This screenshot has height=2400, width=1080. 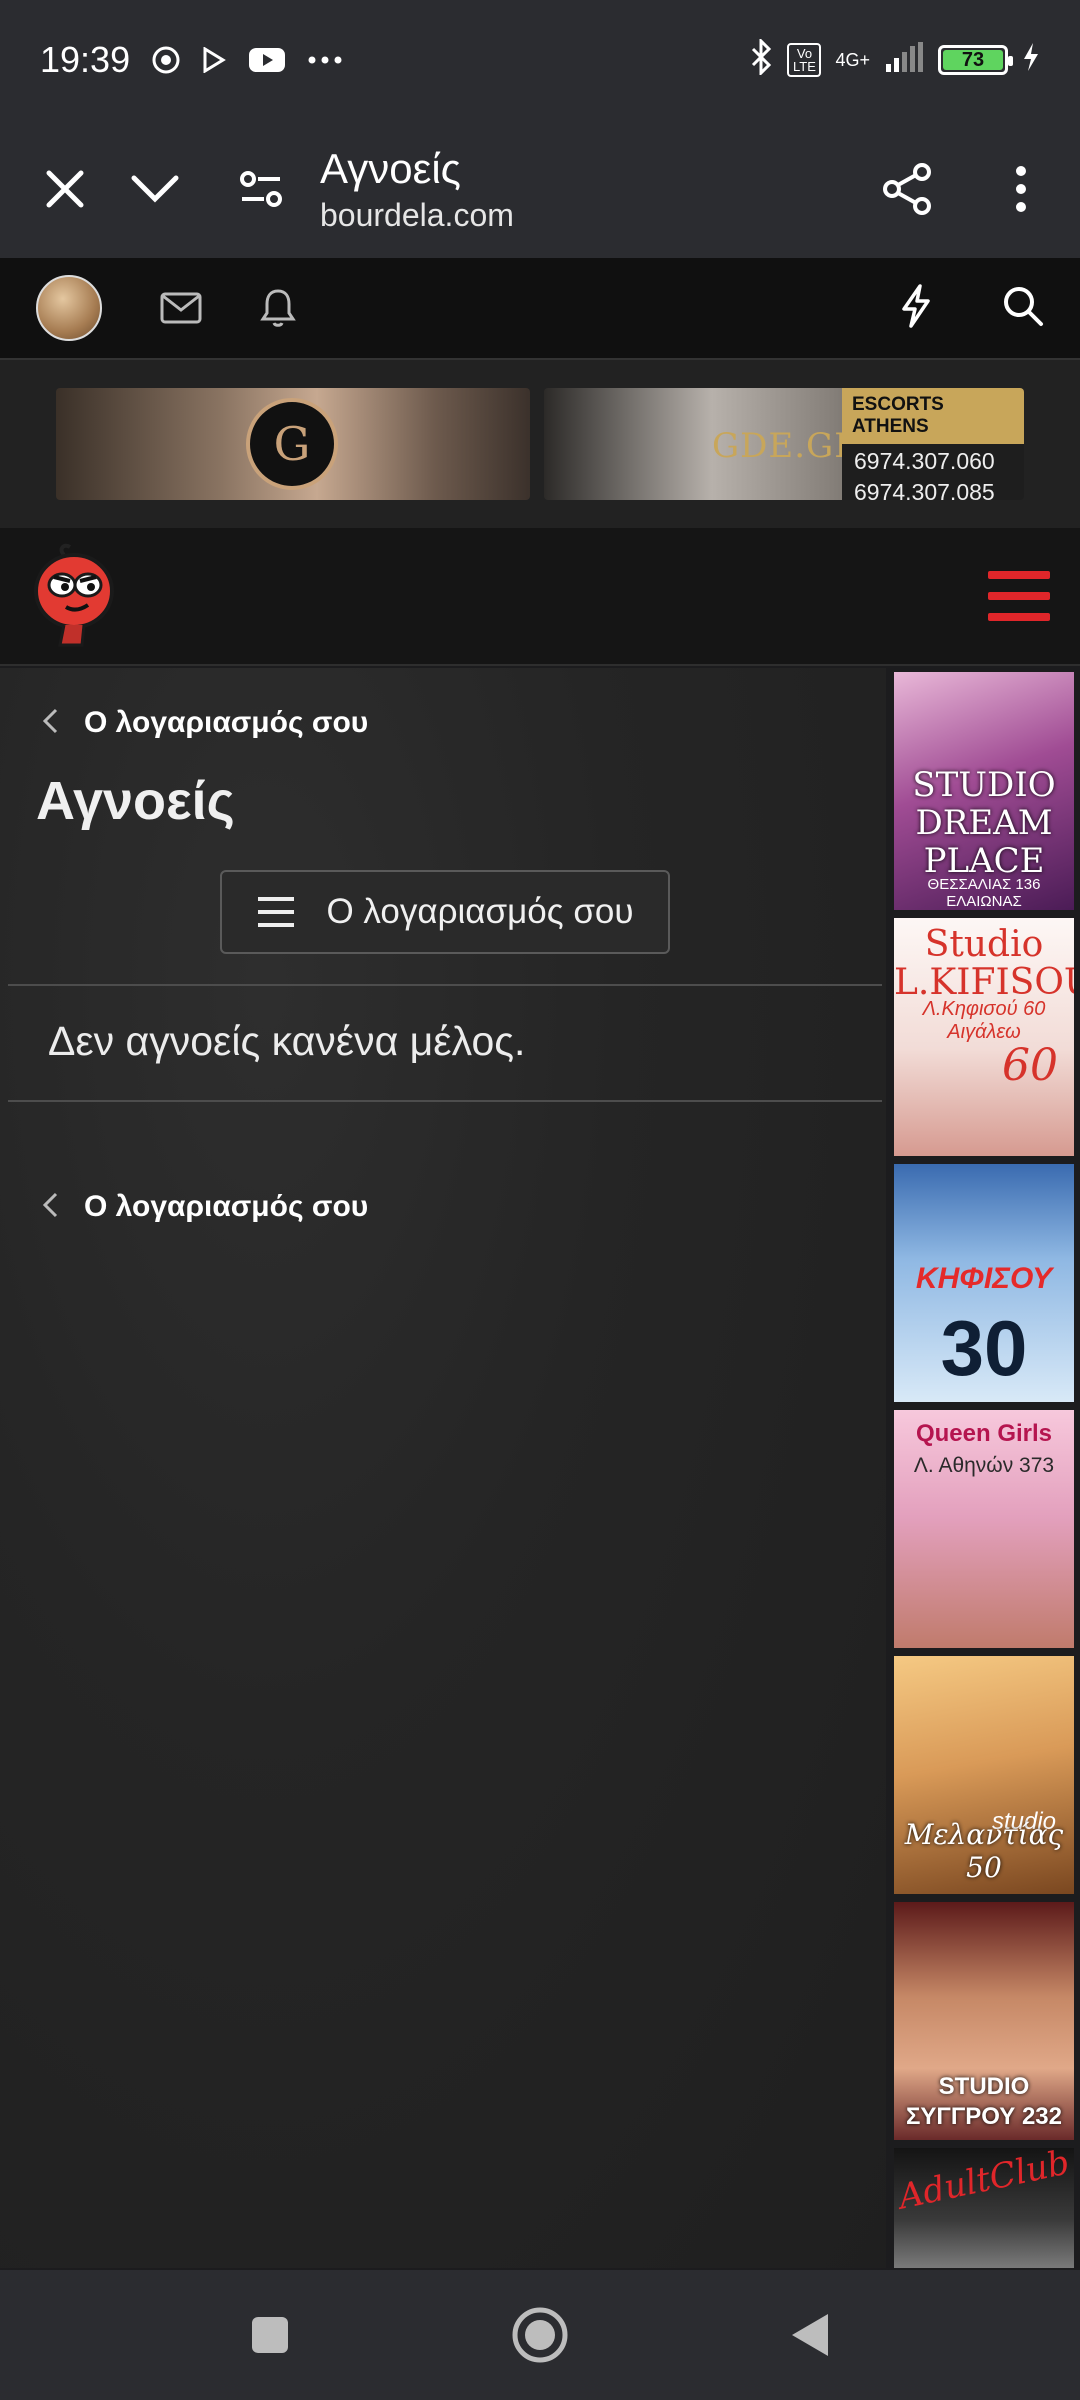 I want to click on account-menu-label: Ο λογαριασμός σου, so click(x=480, y=911).